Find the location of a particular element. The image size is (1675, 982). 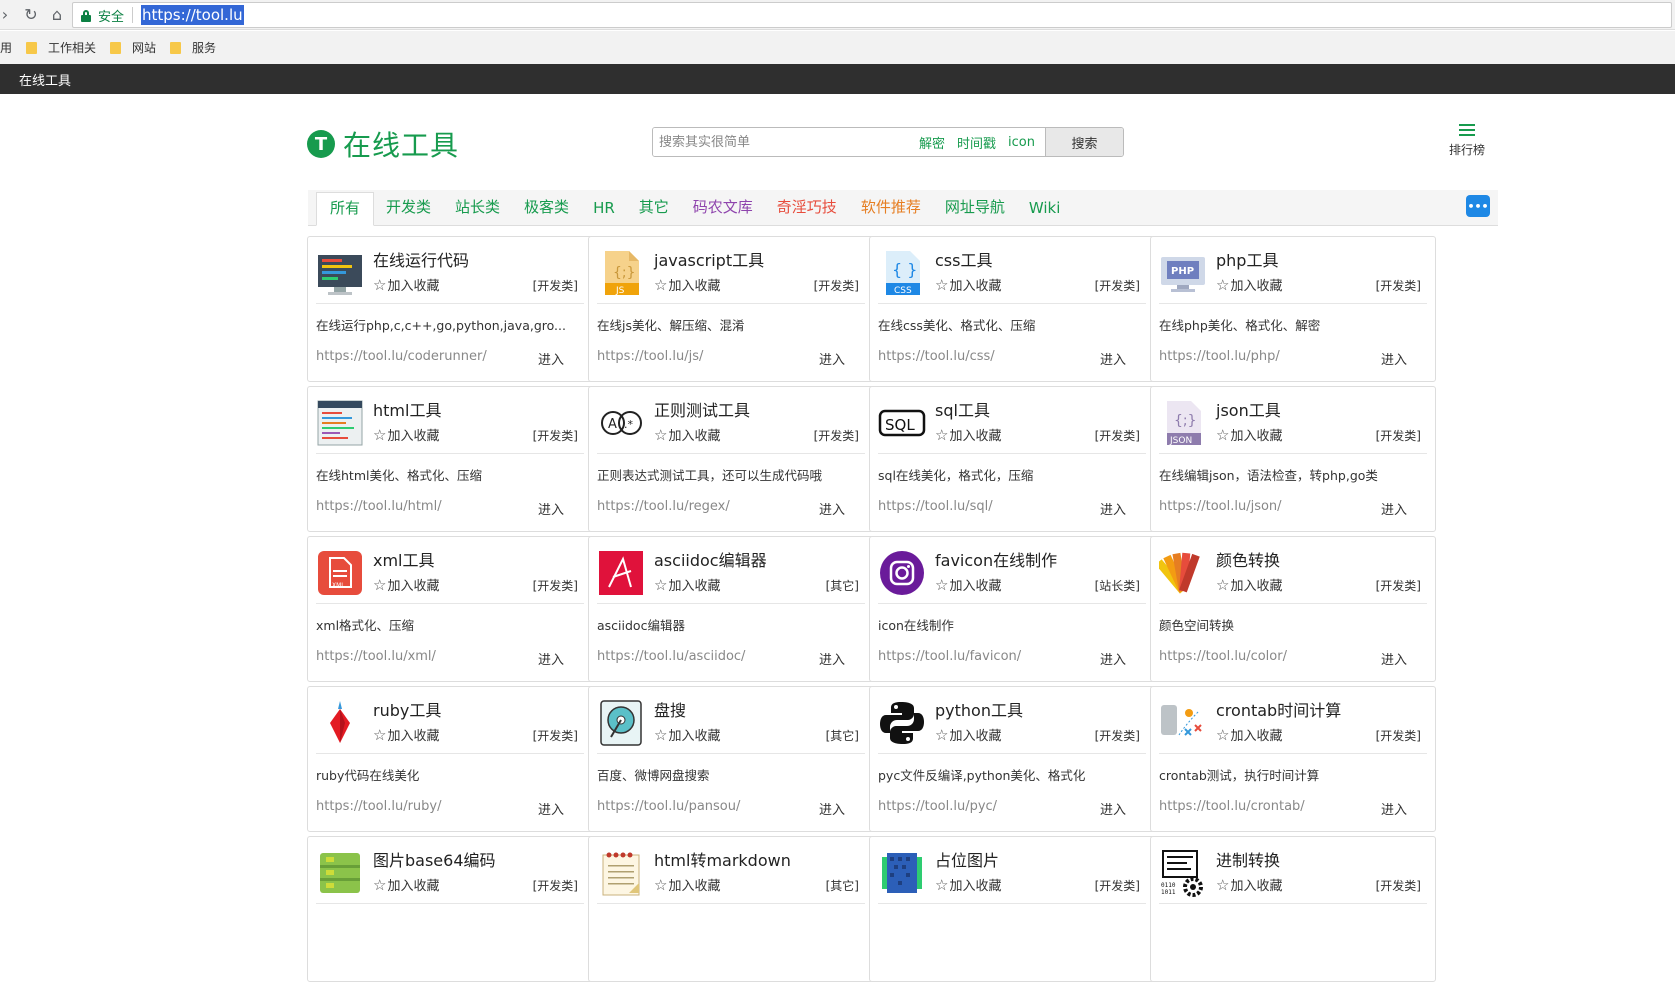

back-icon: › is located at coordinates (8, 15).